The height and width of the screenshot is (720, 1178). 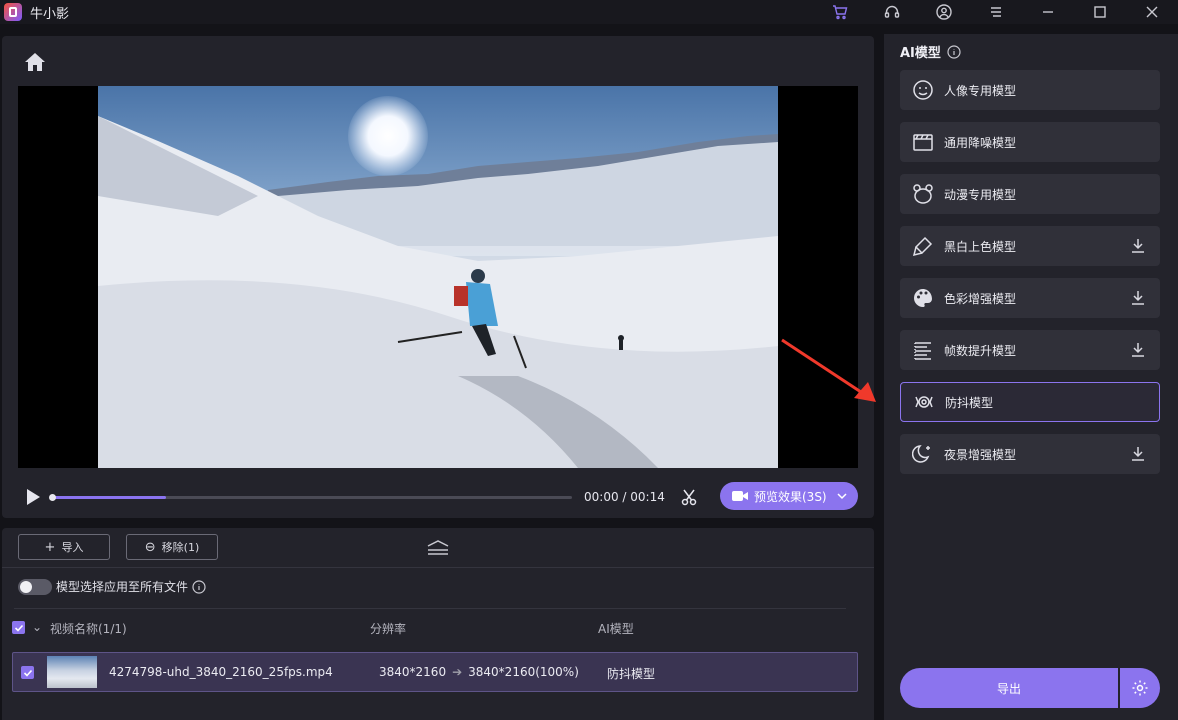 What do you see at coordinates (923, 90) in the screenshot?
I see `face-icon` at bounding box center [923, 90].